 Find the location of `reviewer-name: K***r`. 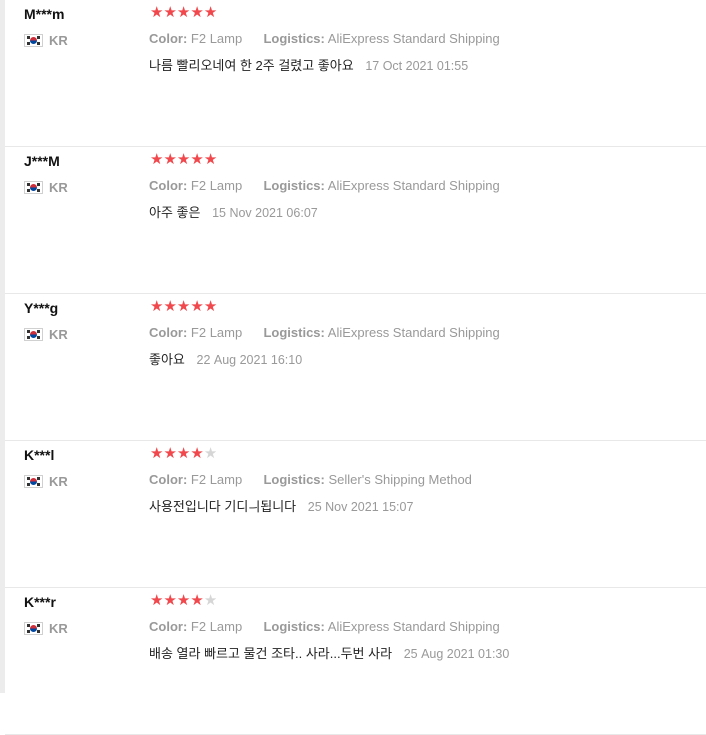

reviewer-name: K***r is located at coordinates (40, 602).